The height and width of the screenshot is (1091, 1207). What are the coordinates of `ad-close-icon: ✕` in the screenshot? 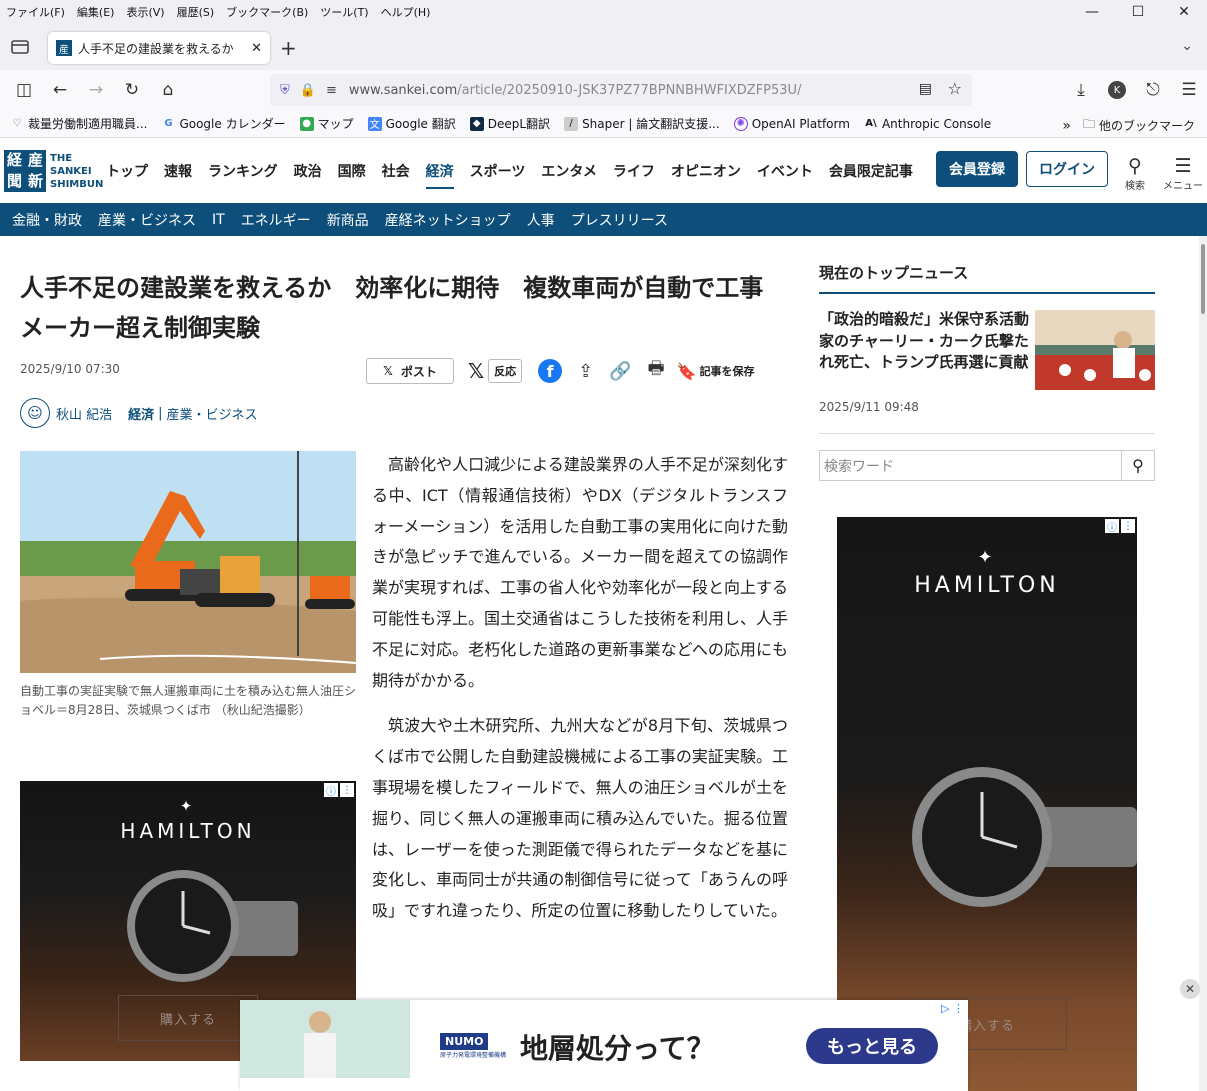 It's located at (1190, 989).